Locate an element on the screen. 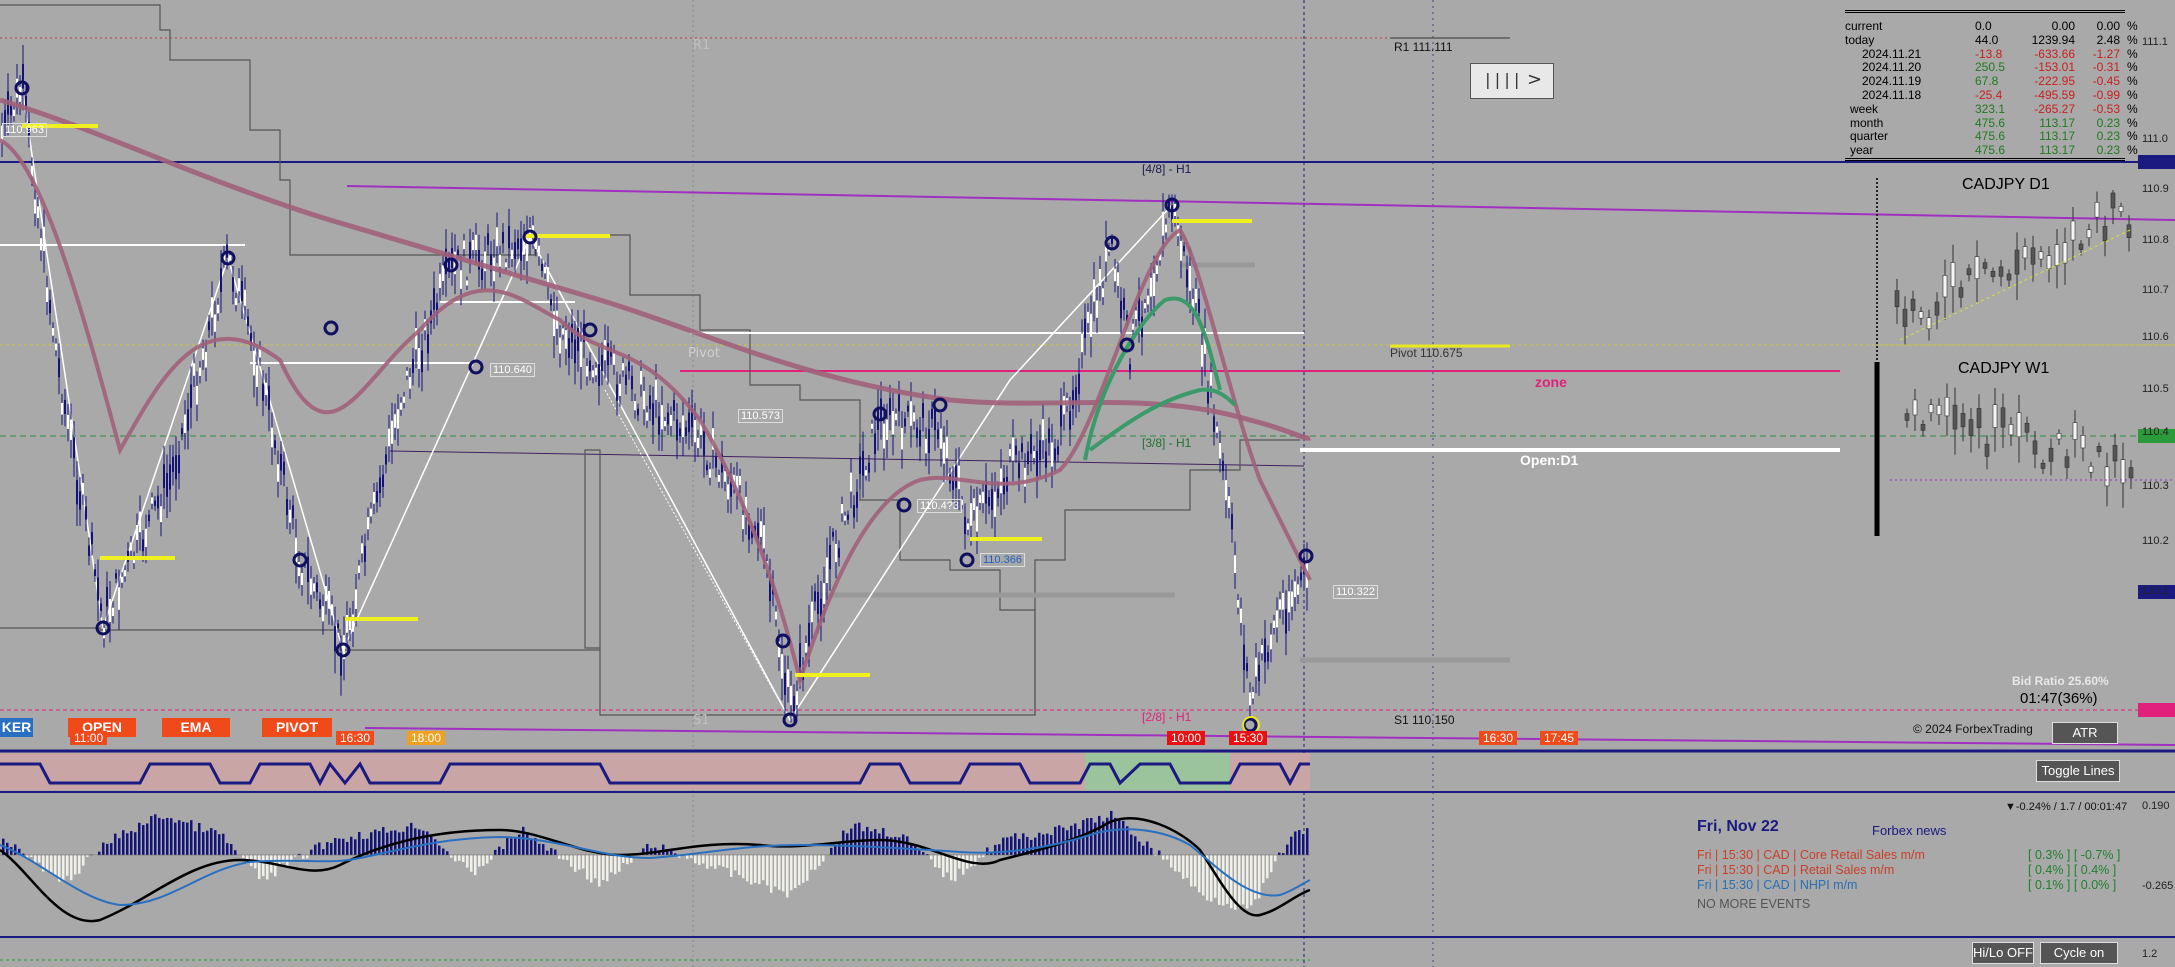 Image resolution: width=2175 pixels, height=967 pixels. pivot-button: PIVOT is located at coordinates (297, 727).